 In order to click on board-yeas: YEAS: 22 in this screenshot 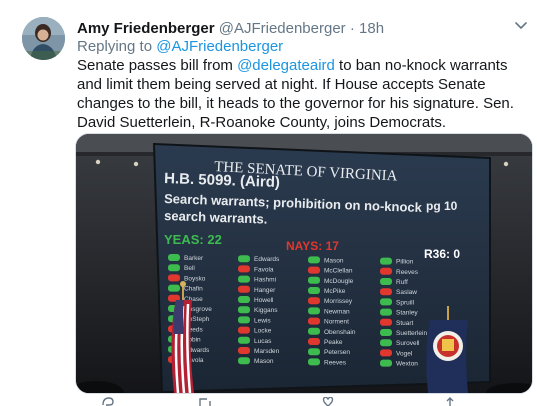, I will do `click(193, 239)`.